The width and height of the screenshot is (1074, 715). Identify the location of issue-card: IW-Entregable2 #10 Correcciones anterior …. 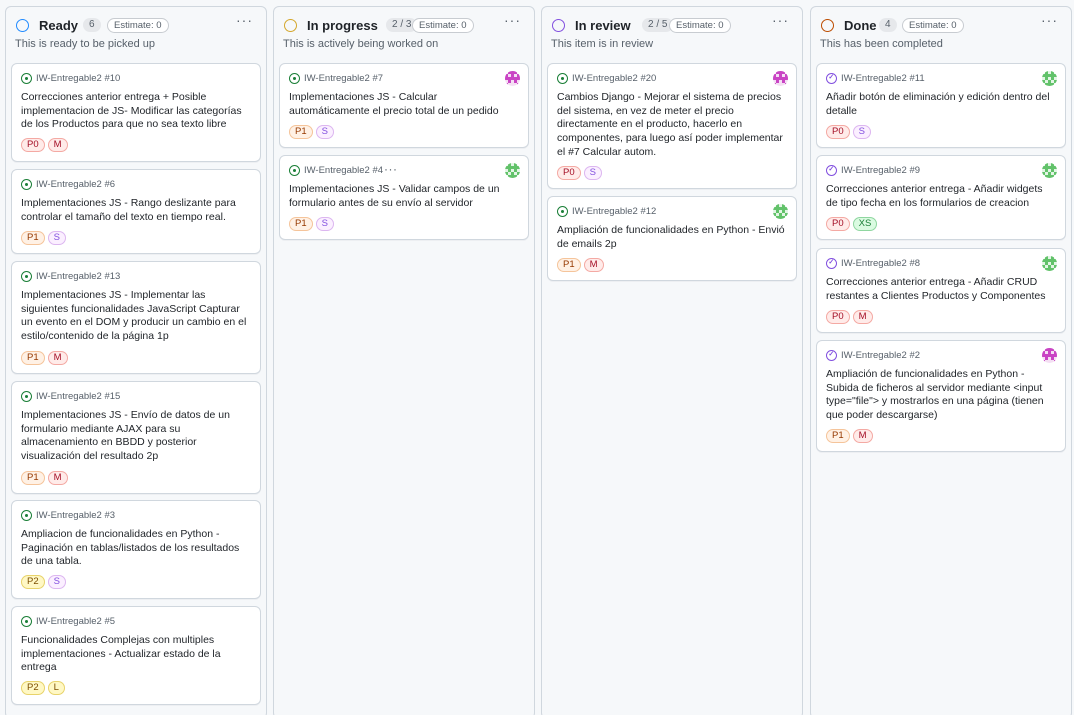
(136, 112).